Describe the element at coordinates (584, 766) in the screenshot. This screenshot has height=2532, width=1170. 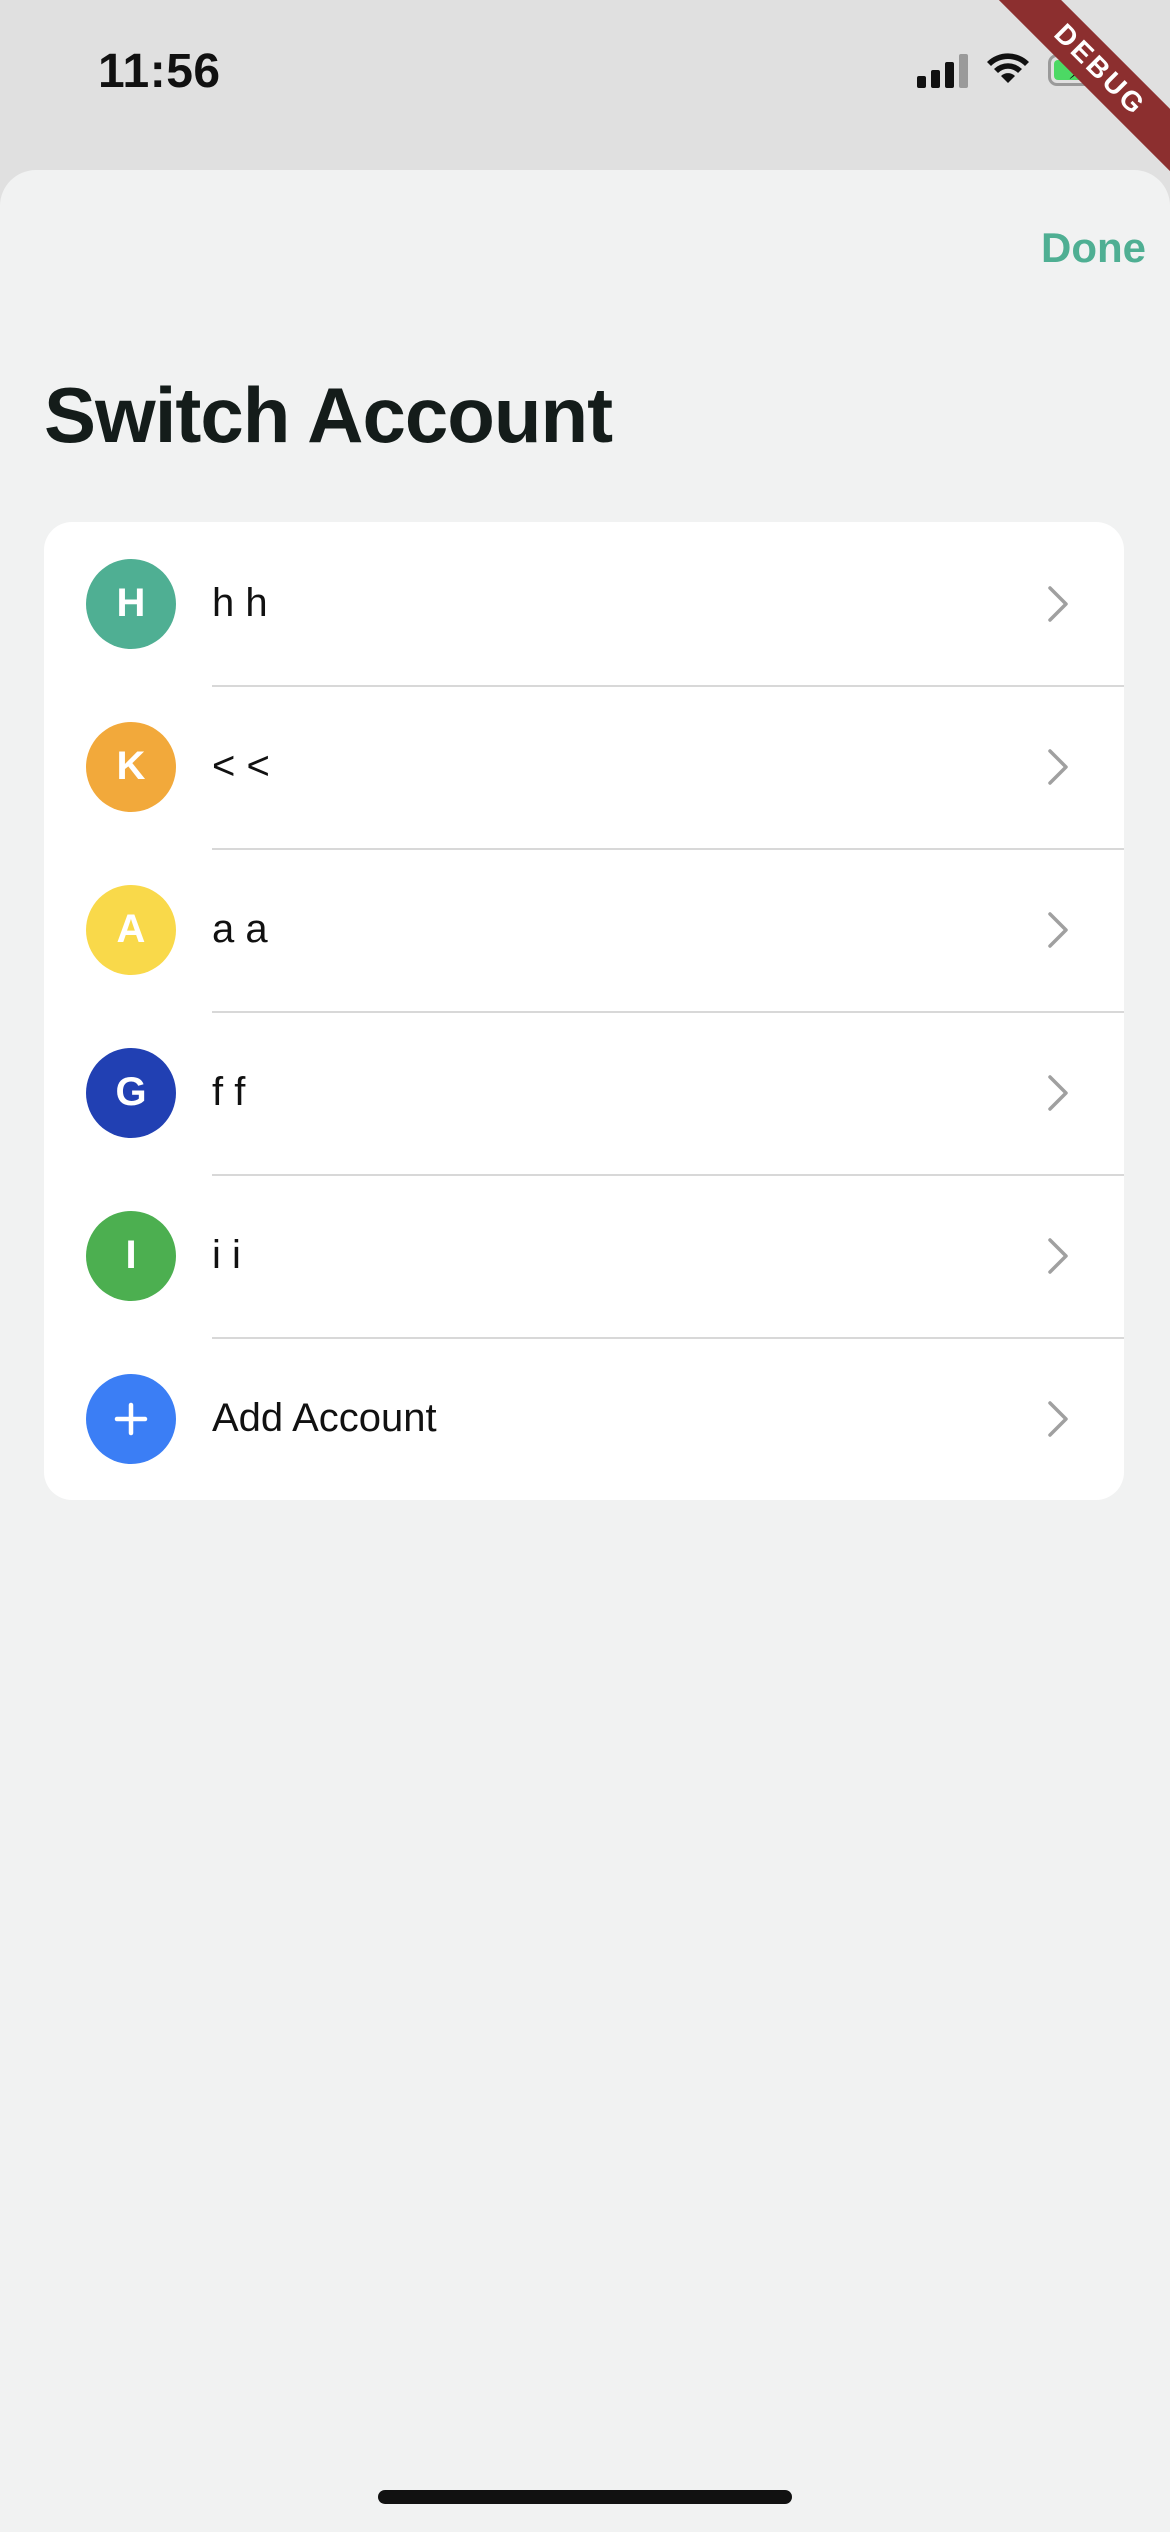
I see `account-row: K < <` at that location.